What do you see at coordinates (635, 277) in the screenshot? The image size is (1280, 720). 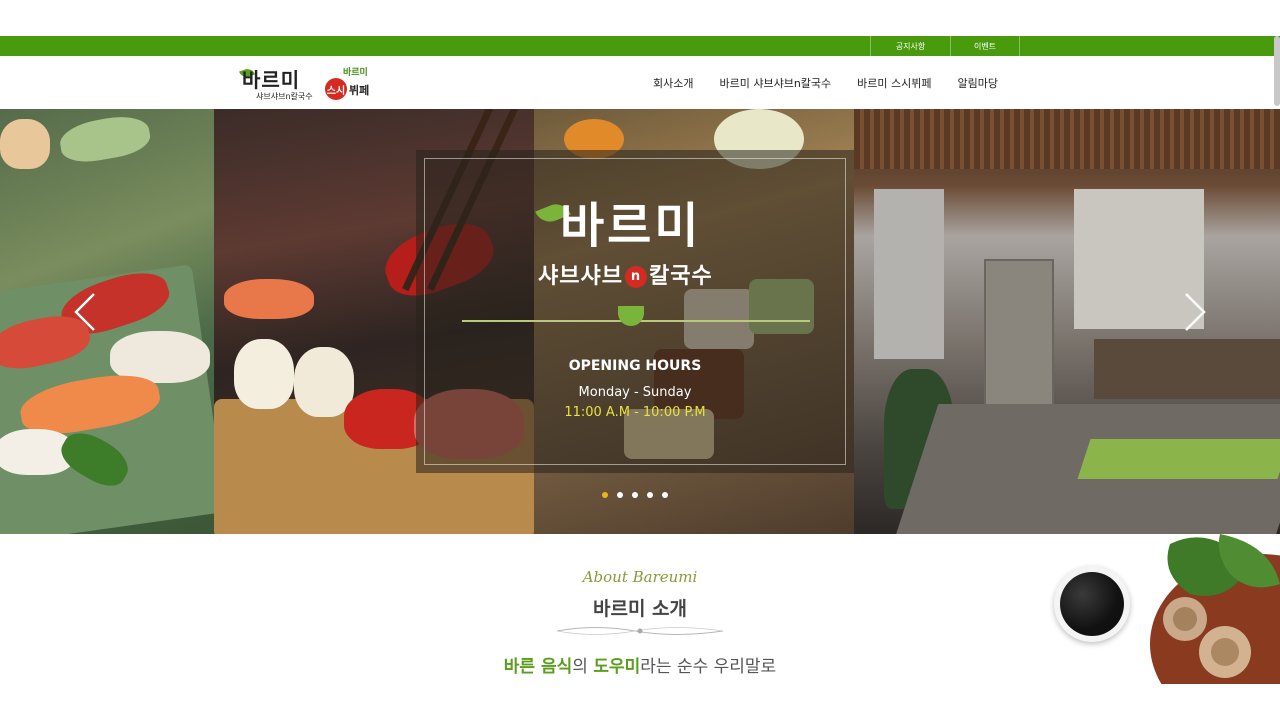 I see `hero-brand-sub-n: n` at bounding box center [635, 277].